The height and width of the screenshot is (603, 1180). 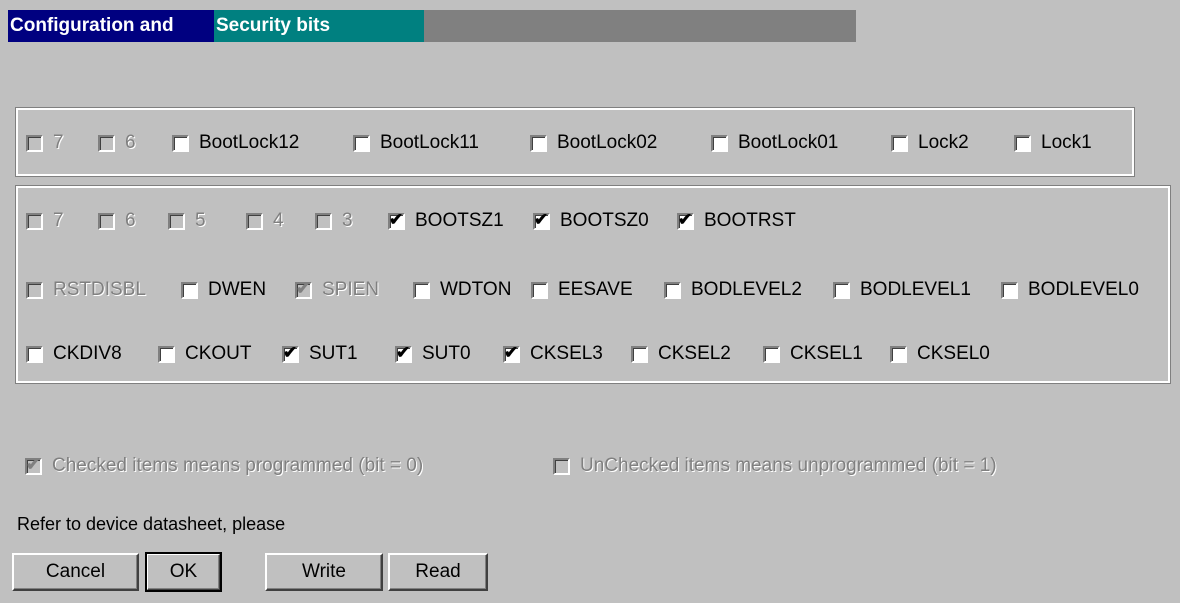 I want to click on legend-unchecked-checkbox, so click(x=561, y=466).